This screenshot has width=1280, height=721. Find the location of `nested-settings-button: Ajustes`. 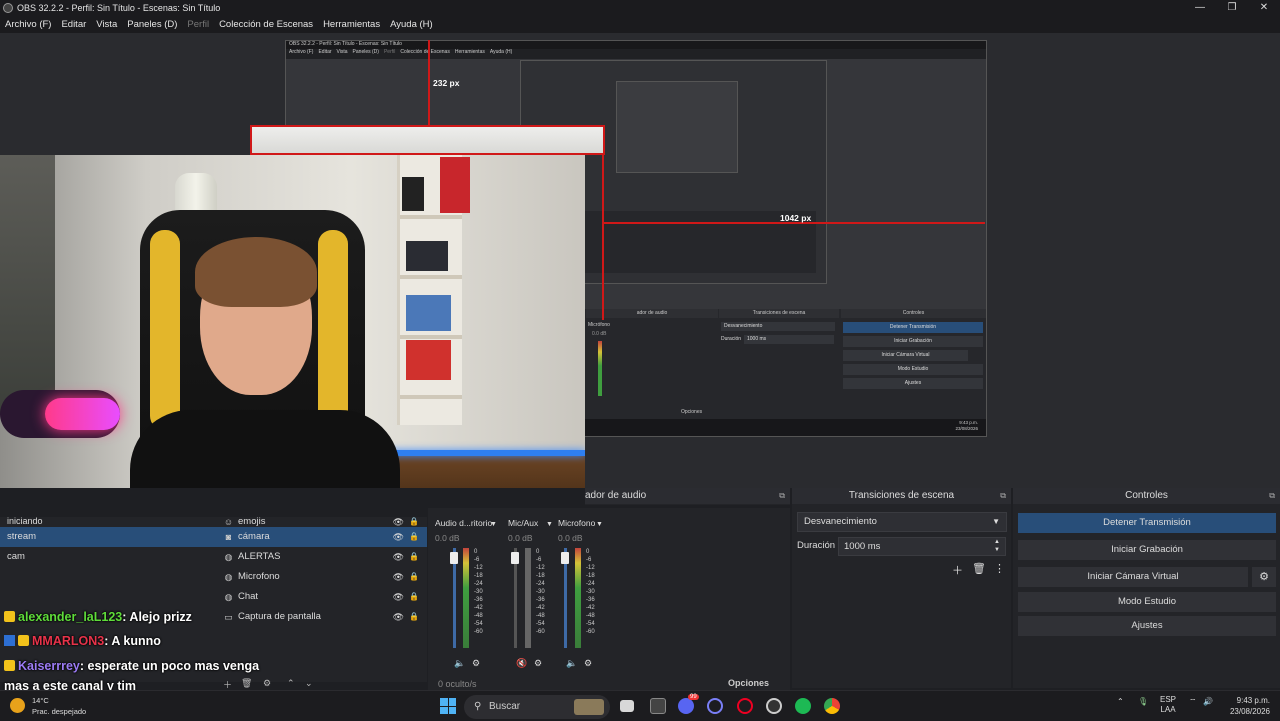

nested-settings-button: Ajustes is located at coordinates (913, 383).